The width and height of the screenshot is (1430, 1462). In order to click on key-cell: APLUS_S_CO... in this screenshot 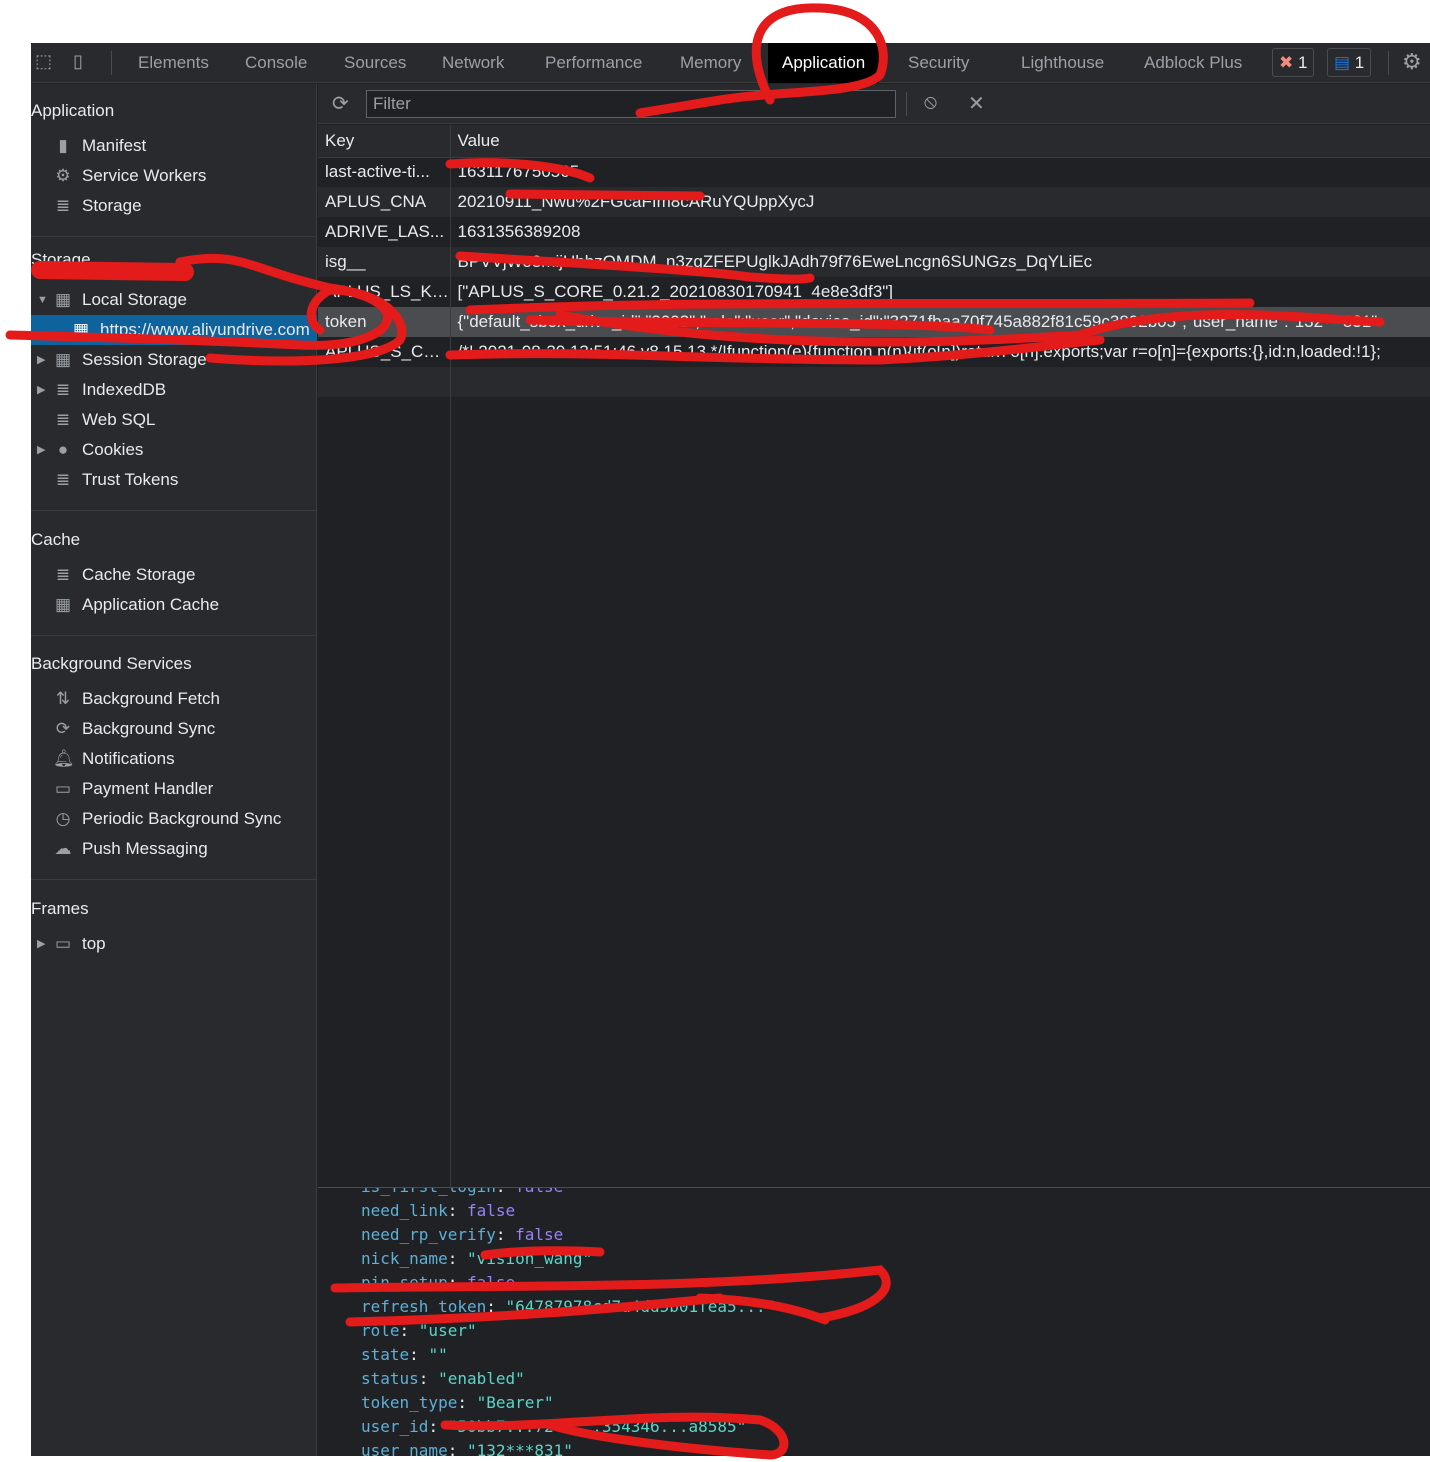, I will do `click(384, 352)`.